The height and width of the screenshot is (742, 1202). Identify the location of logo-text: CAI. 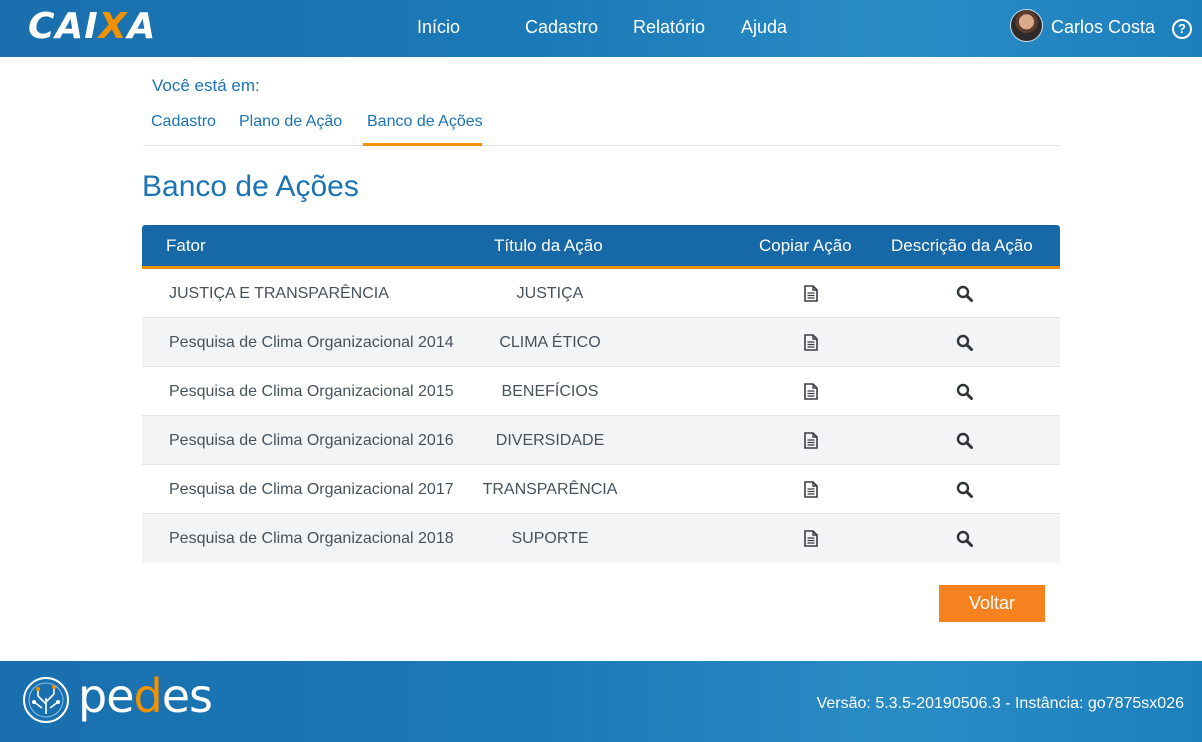
(63, 26).